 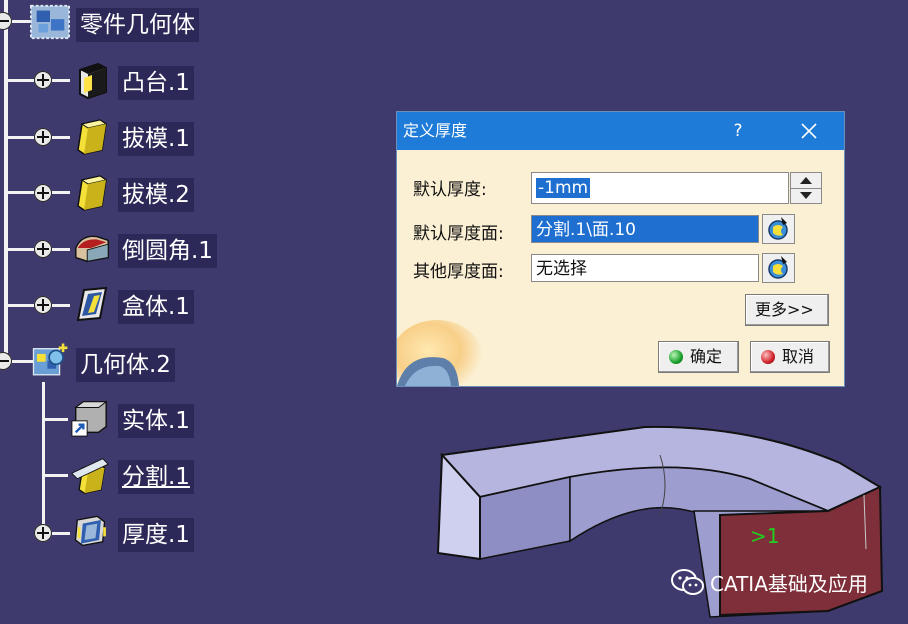 I want to click on tree-label-solid: 实体.1, so click(x=156, y=421).